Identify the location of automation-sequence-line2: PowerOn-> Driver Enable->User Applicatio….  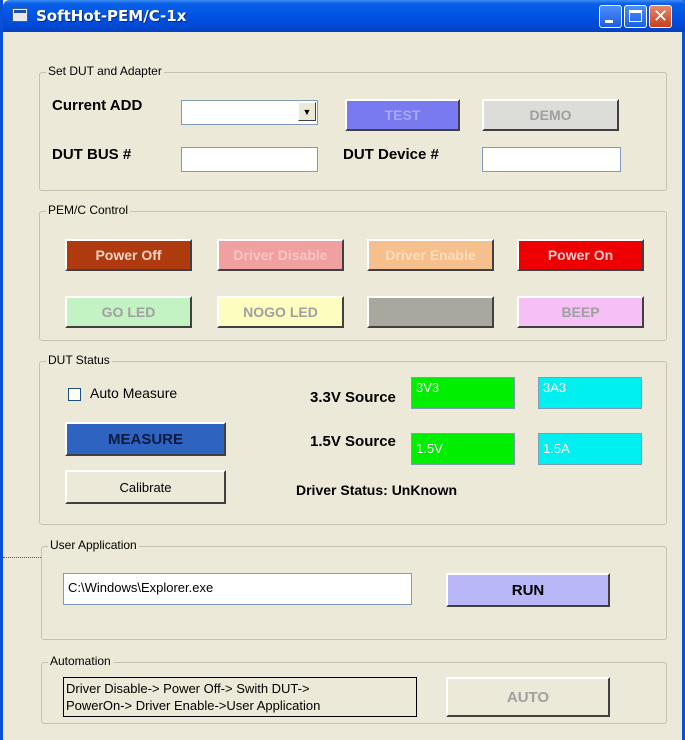
(193, 705).